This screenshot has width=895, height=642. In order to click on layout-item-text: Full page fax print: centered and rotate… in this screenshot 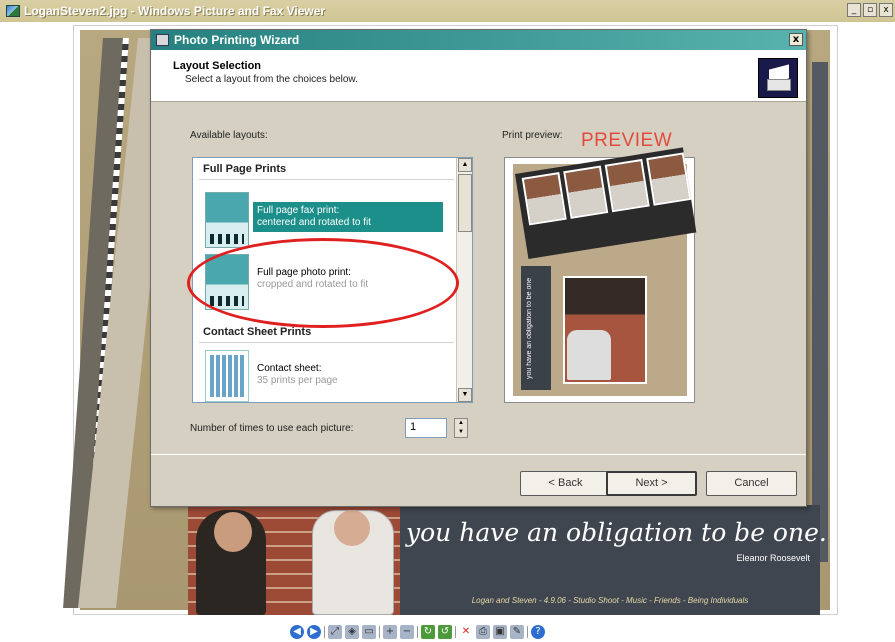, I will do `click(348, 217)`.